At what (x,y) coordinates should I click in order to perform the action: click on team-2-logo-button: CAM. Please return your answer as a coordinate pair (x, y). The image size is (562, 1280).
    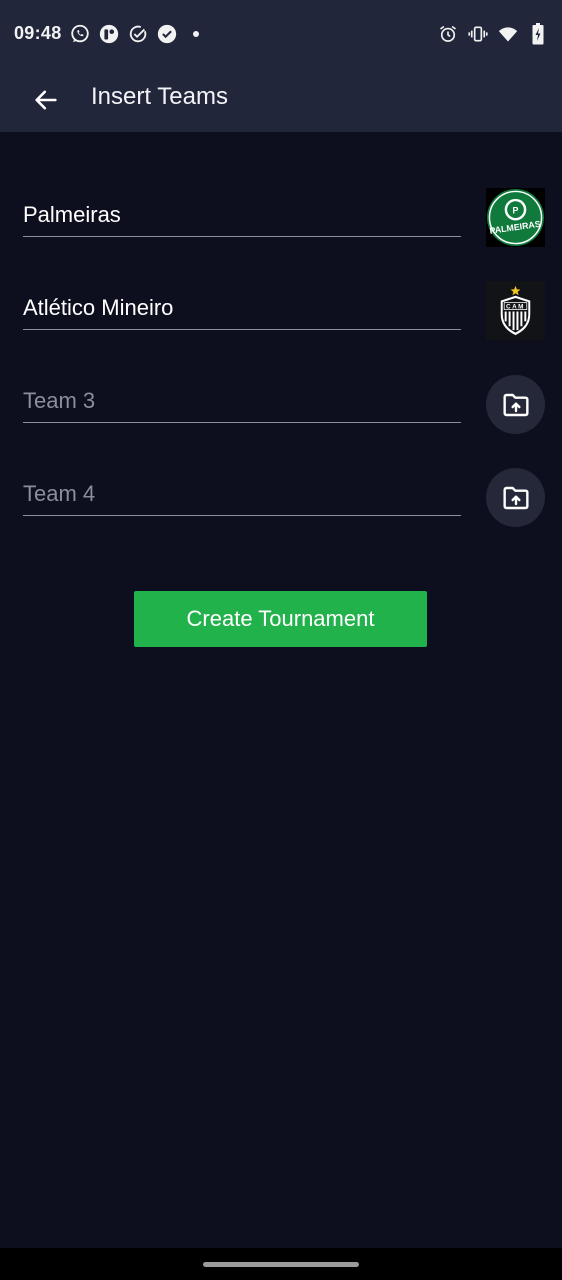
    Looking at the image, I should click on (515, 310).